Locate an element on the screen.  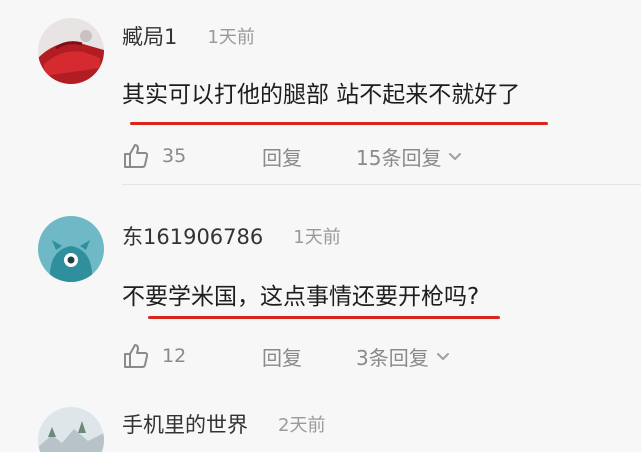
red-car-avatar-icon is located at coordinates (71, 51).